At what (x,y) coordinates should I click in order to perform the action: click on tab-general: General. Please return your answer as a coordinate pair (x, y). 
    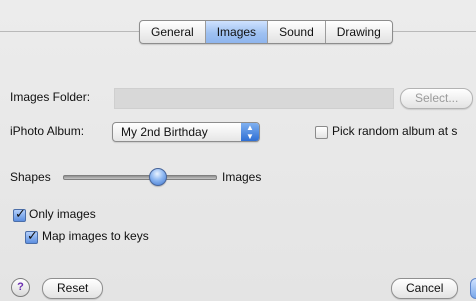
    Looking at the image, I should click on (173, 32).